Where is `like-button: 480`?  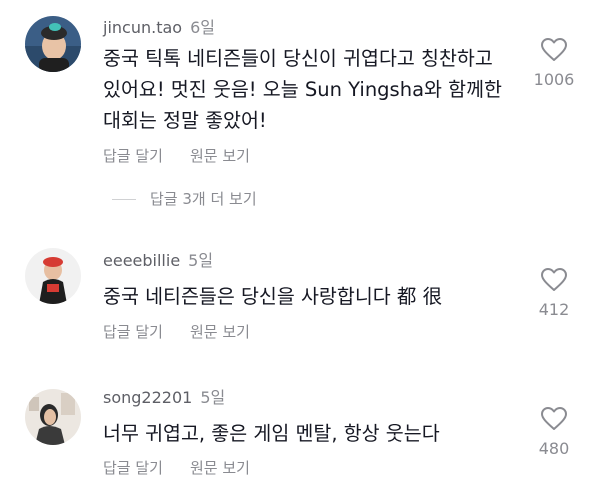
like-button: 480 is located at coordinates (554, 432).